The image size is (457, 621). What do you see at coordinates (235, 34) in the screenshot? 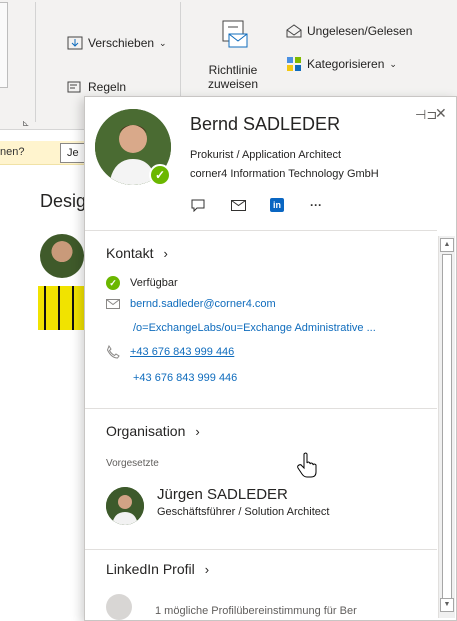
I see `policy-icon` at bounding box center [235, 34].